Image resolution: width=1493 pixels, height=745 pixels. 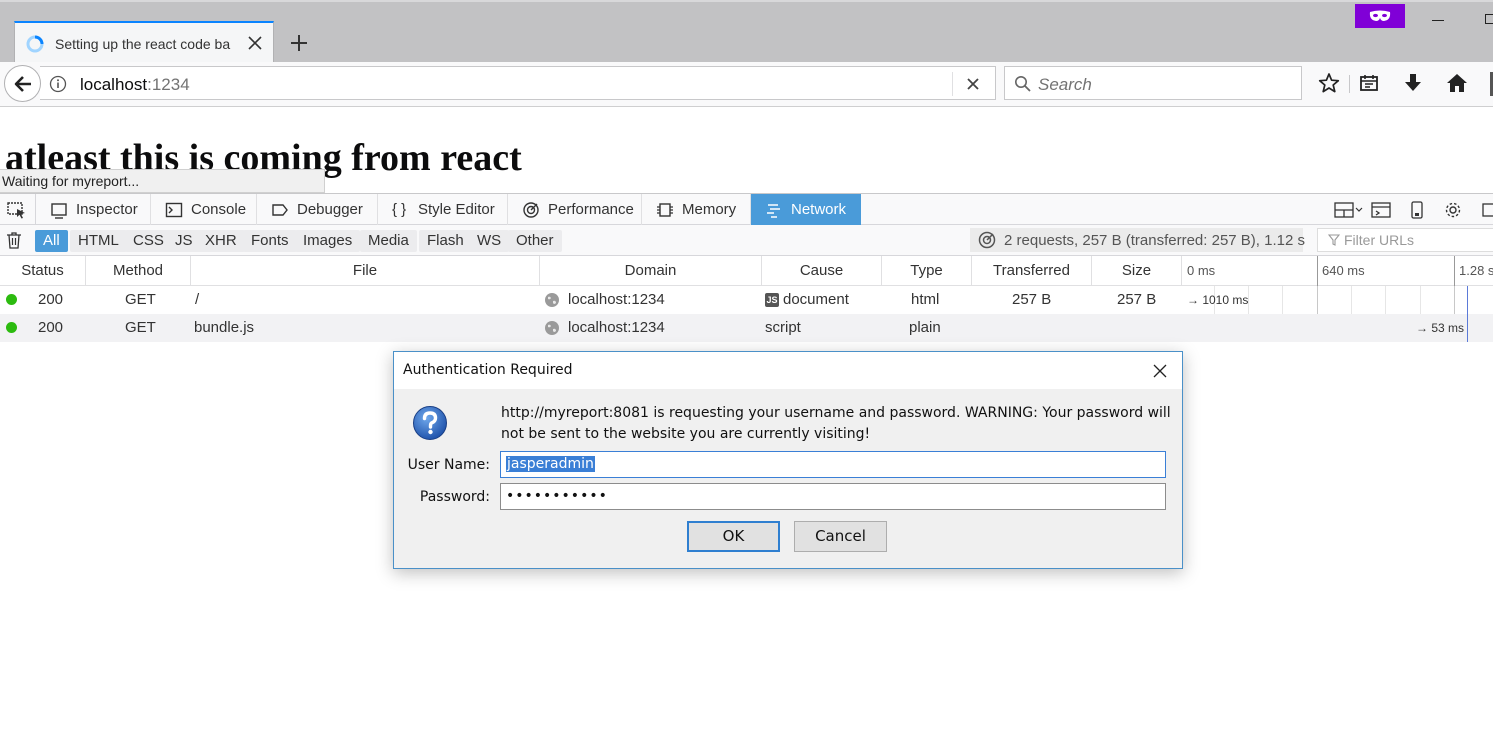 I want to click on devtools-tab-debugger: Debugger, so click(x=317, y=209).